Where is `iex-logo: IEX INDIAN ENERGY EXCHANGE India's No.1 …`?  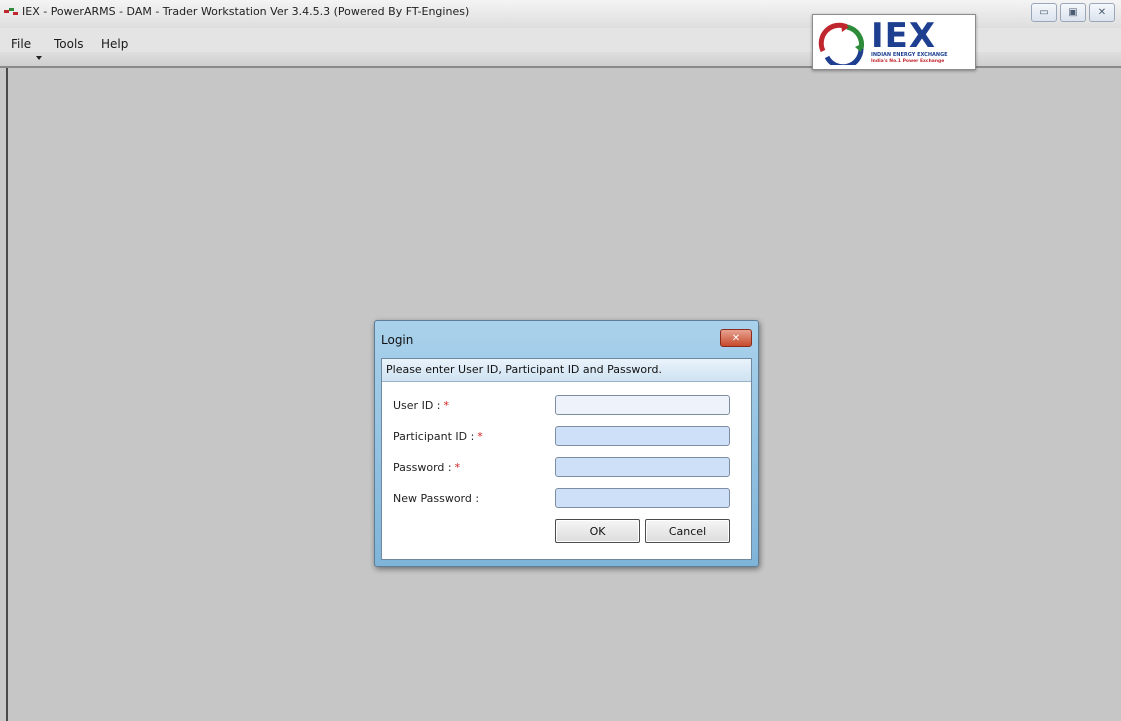 iex-logo: IEX INDIAN ENERGY EXCHANGE India's No.1 … is located at coordinates (894, 42).